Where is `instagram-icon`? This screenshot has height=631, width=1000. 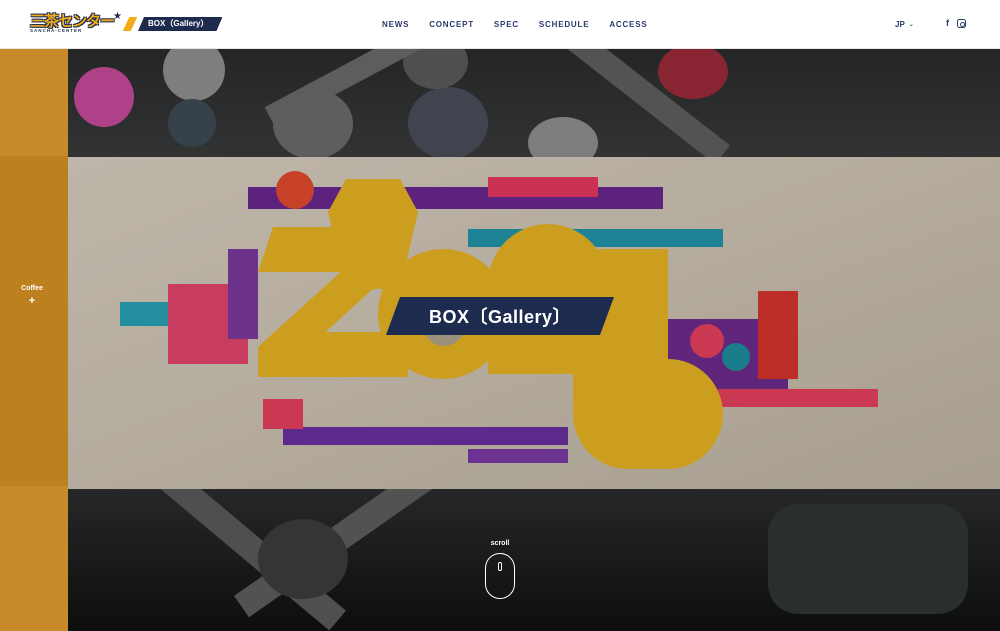 instagram-icon is located at coordinates (961, 23).